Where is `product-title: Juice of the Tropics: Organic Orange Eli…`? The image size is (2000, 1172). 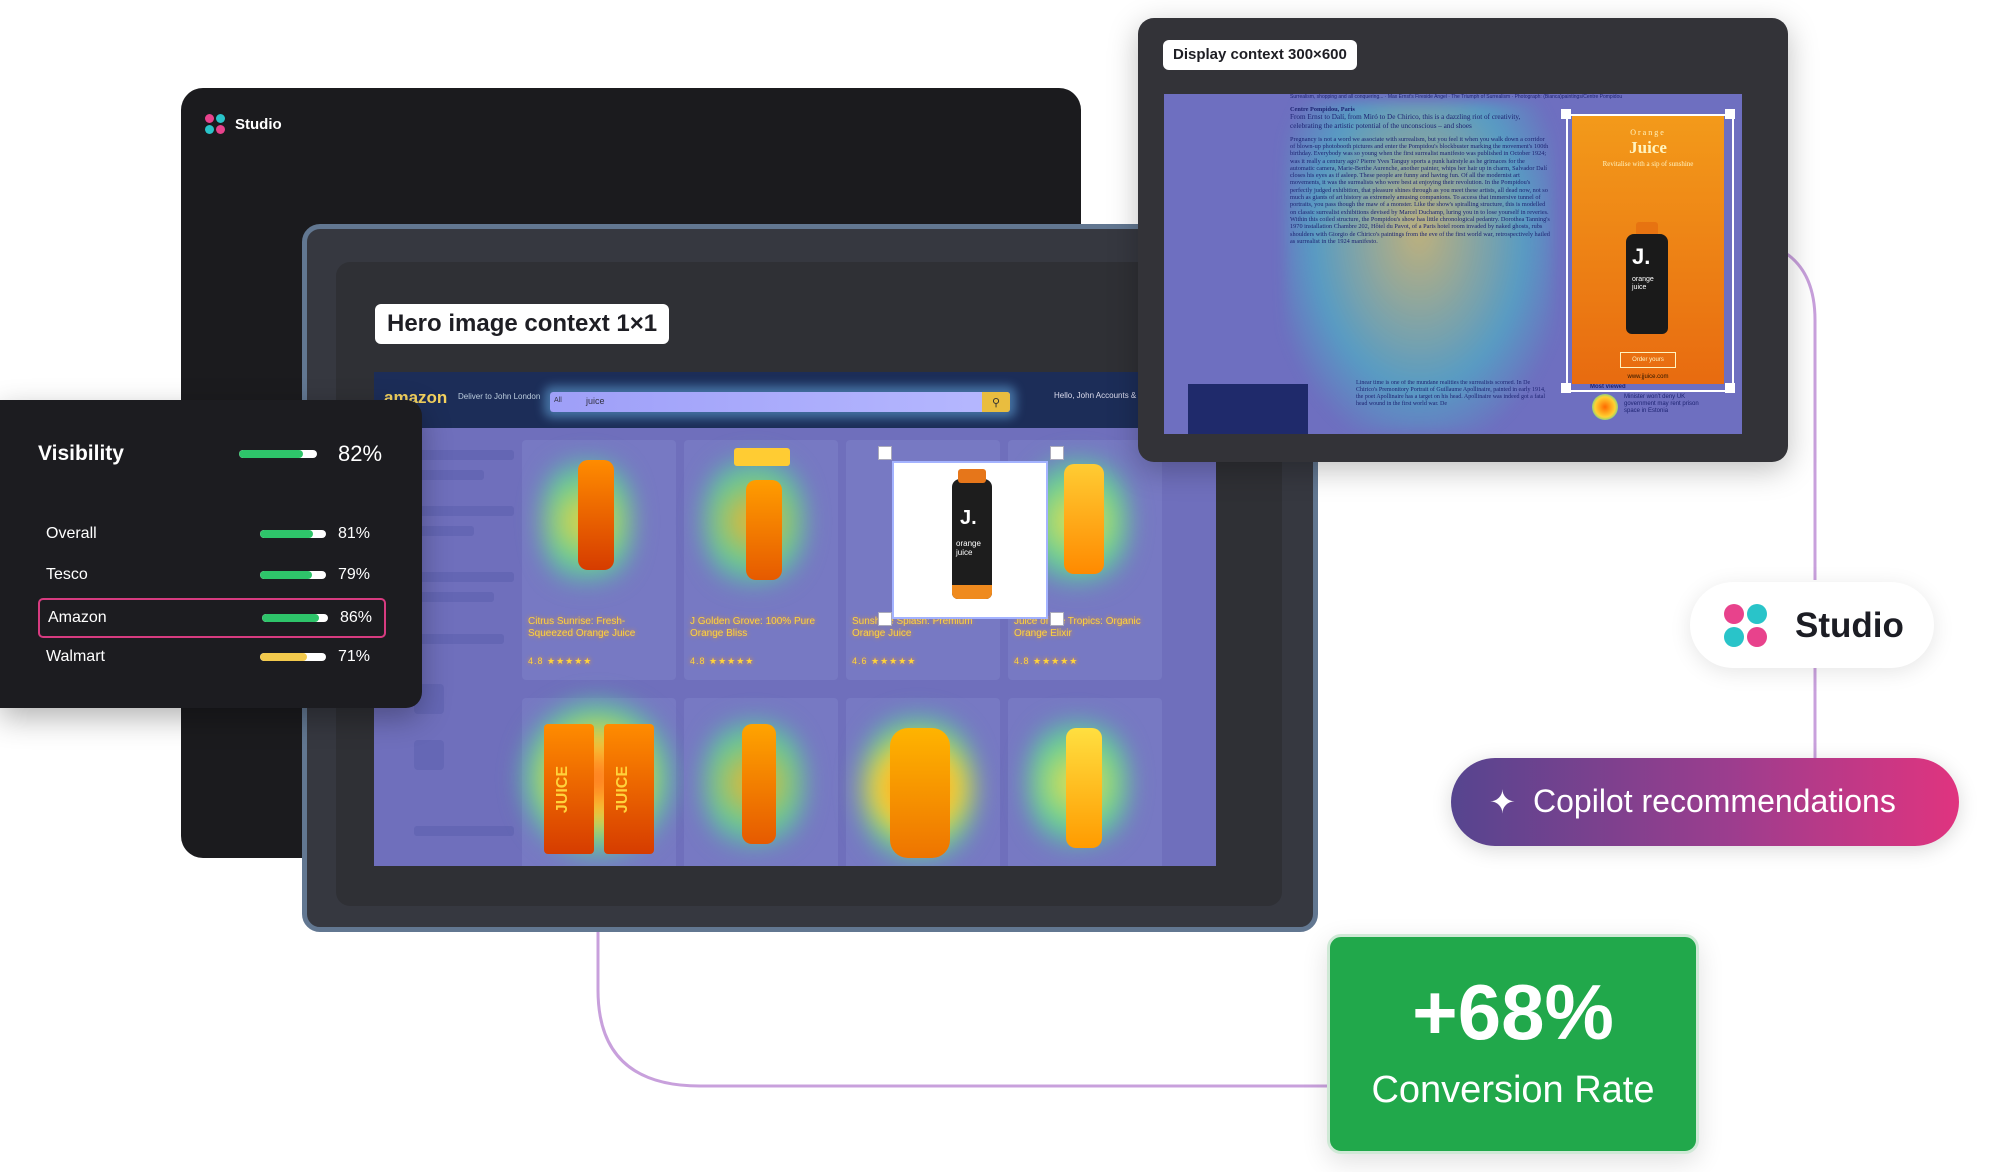 product-title: Juice of the Tropics: Organic Orange Eli… is located at coordinates (1084, 628).